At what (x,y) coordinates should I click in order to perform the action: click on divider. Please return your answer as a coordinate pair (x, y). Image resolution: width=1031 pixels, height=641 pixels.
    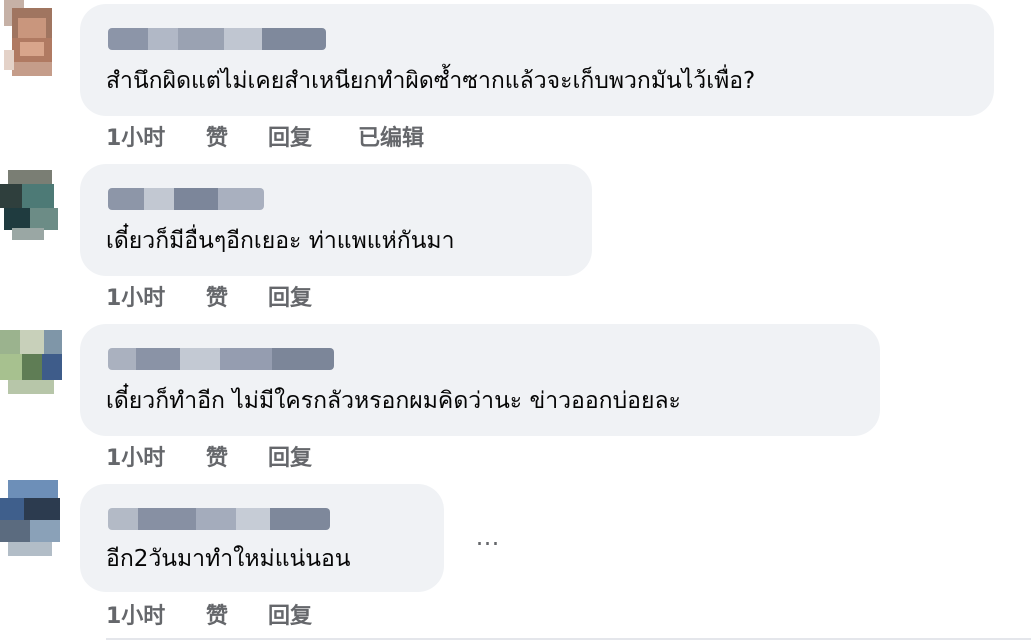
    Looking at the image, I should click on (568, 639).